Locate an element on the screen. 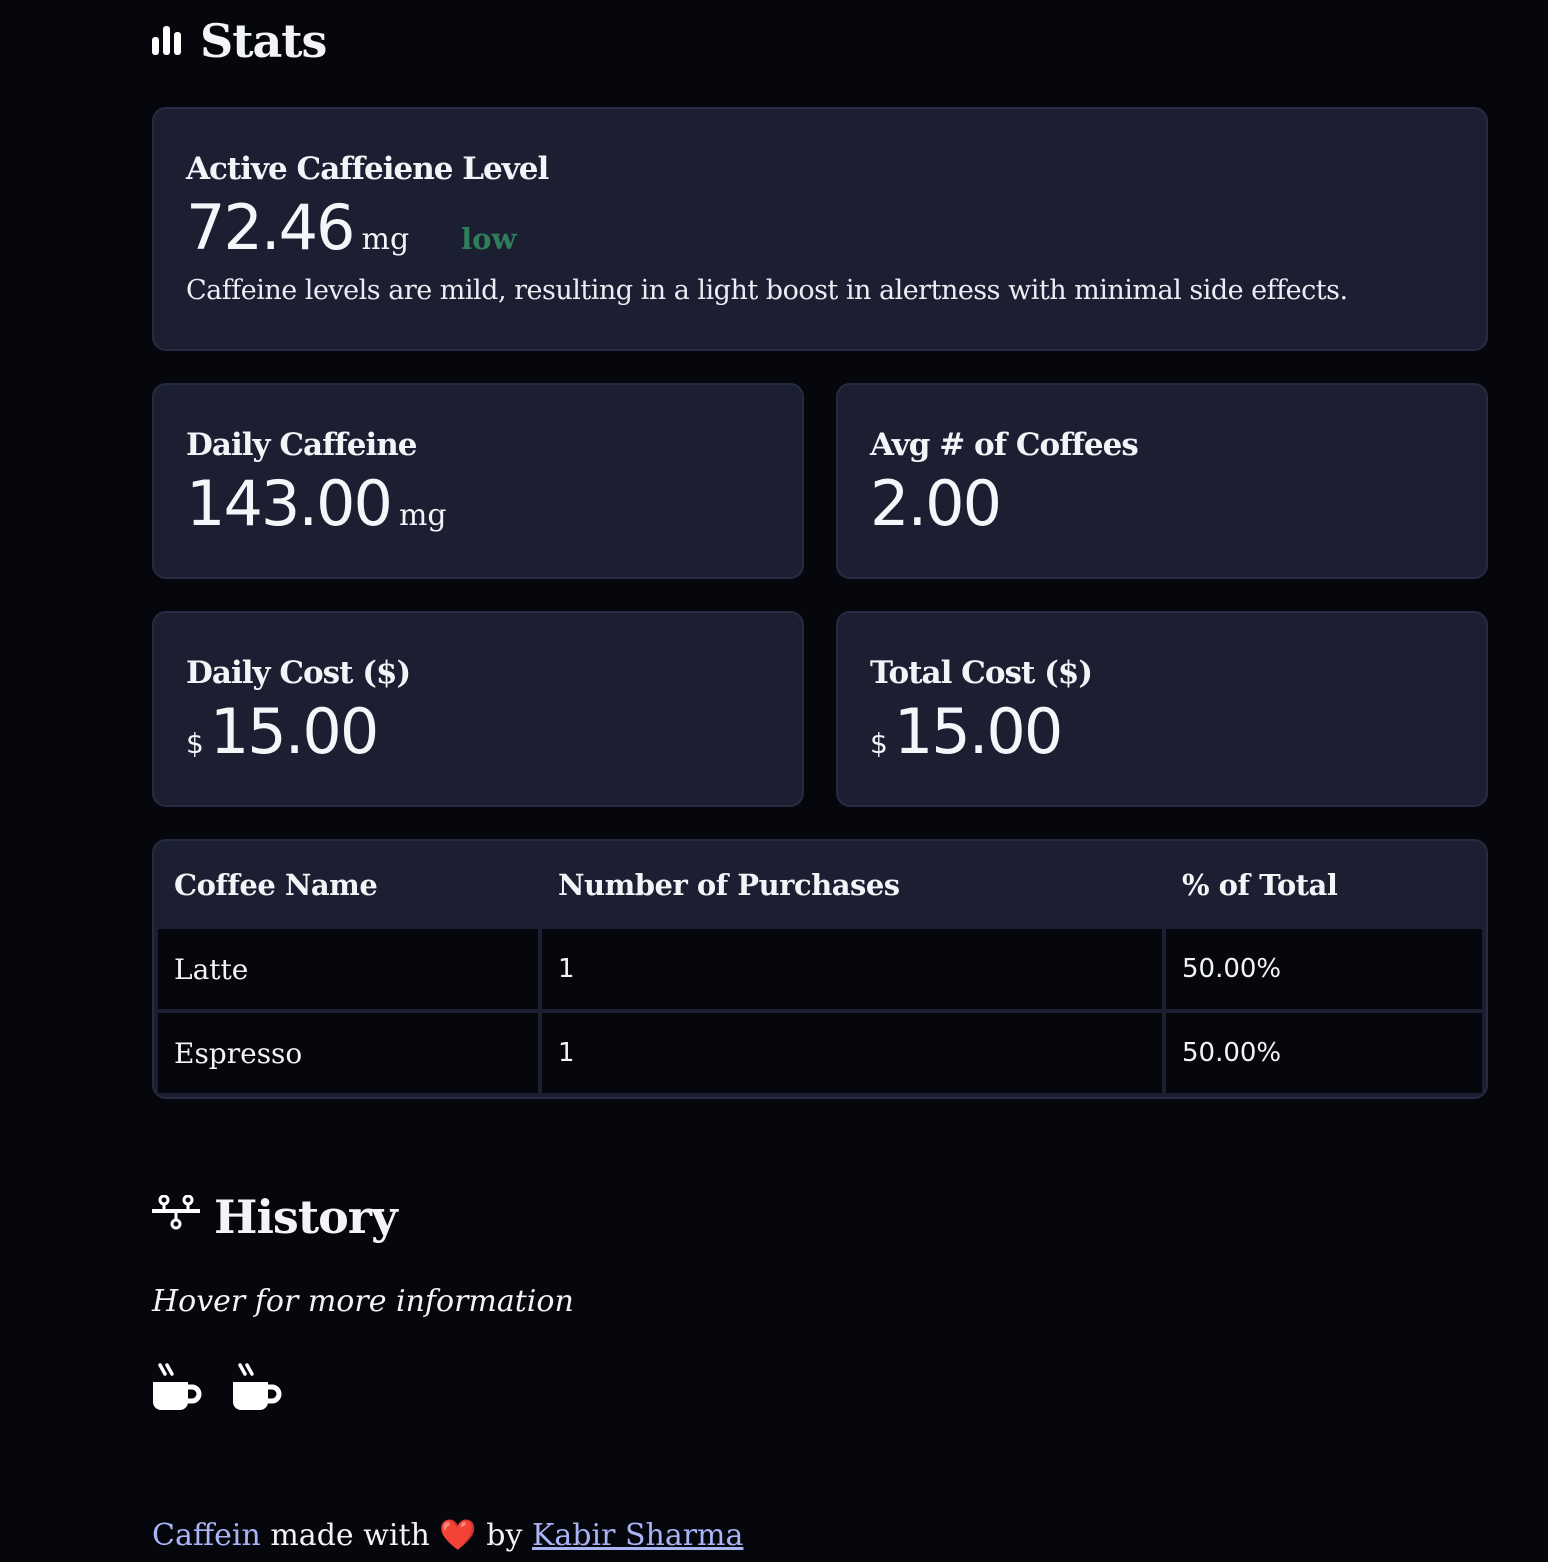 The width and height of the screenshot is (1548, 1562). coffee-name-cell: Espresso is located at coordinates (348, 1053).